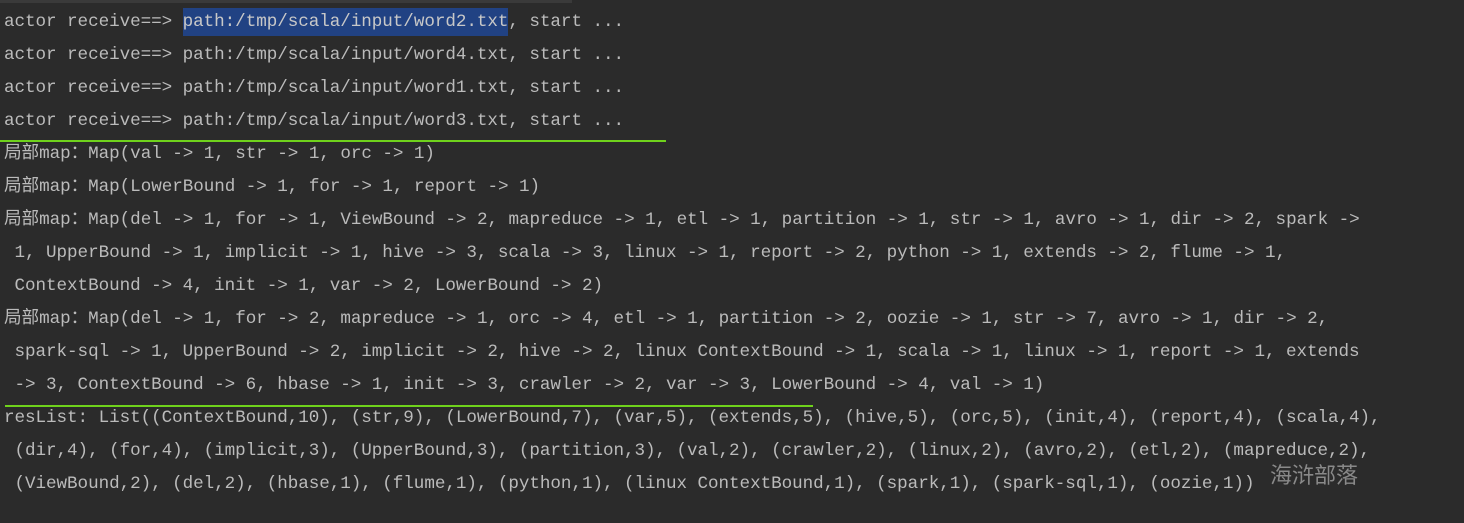  Describe the element at coordinates (345, 55) in the screenshot. I see `path-text: path:/tmp/scala/input/word4.txt` at that location.